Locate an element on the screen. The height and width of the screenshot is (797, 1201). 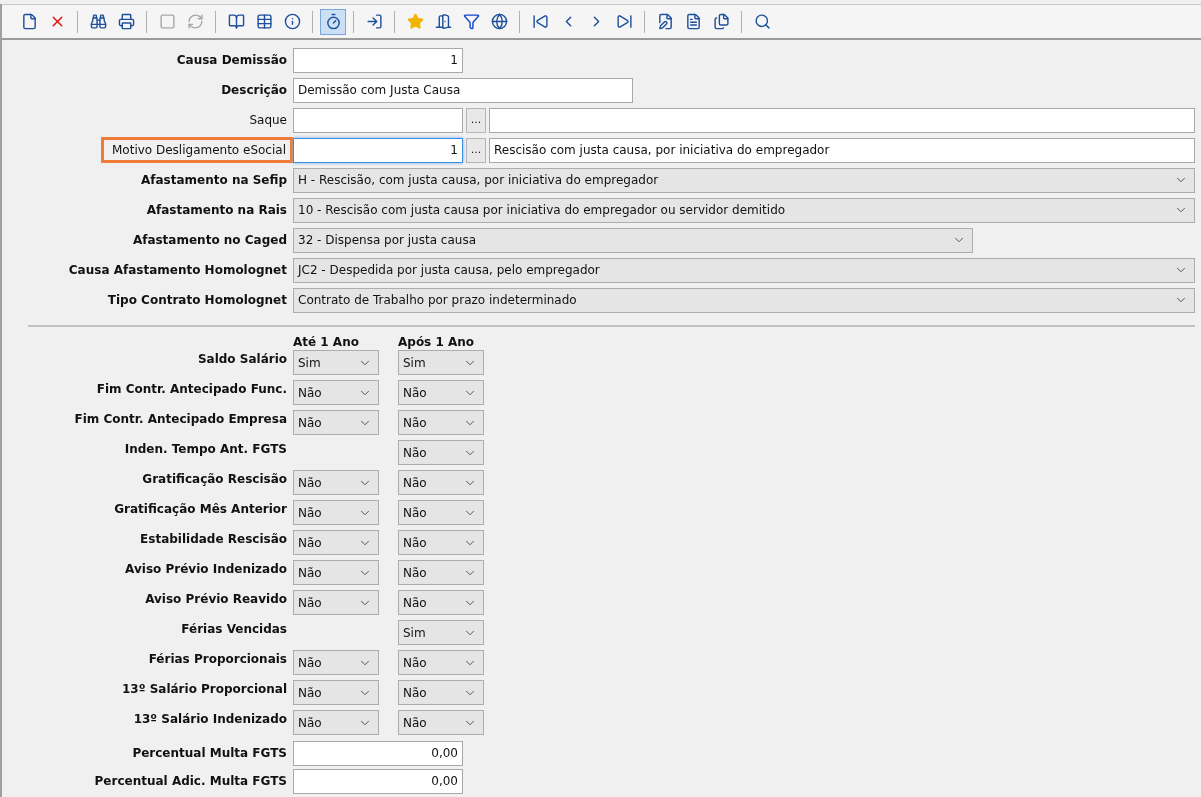
dropdown: Contrato de Trabalho por prazo indeterminado is located at coordinates (744, 300).